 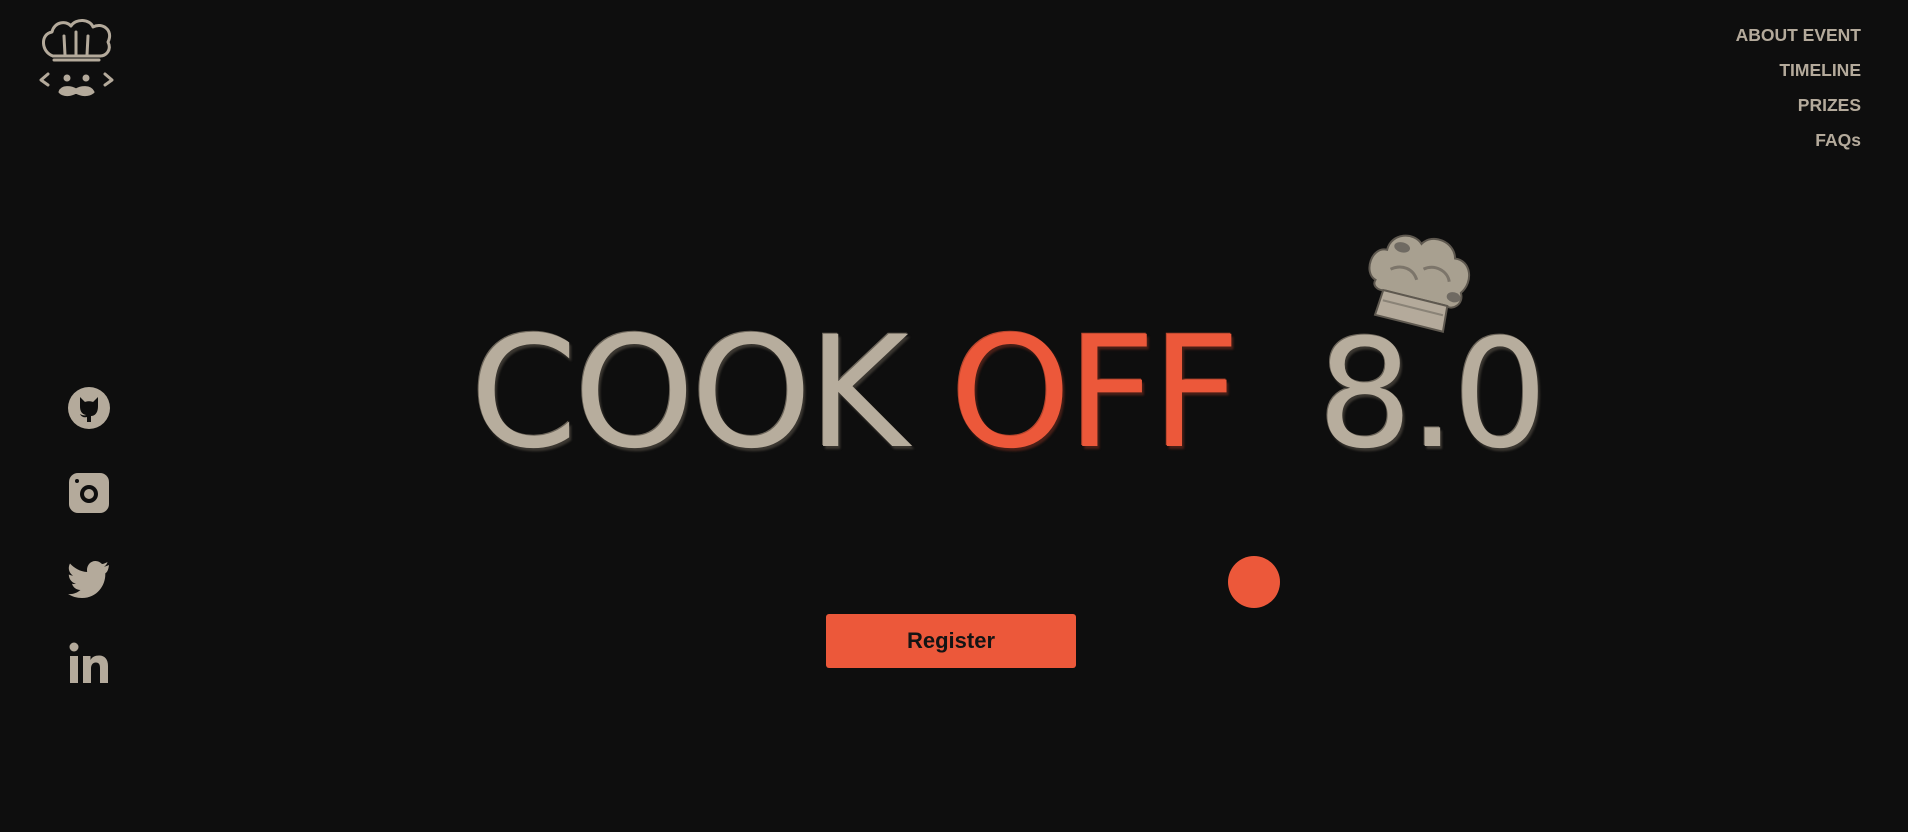 I want to click on main-nav: ABOUT EVENT TIMELINE PRIZES FAQs, so click(x=1798, y=88).